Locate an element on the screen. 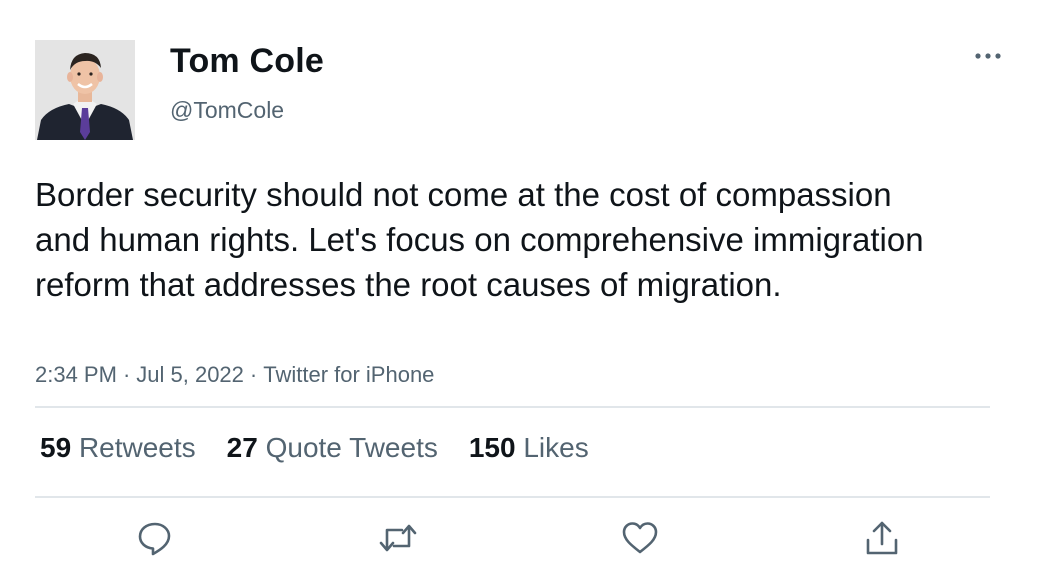  retweet-button is located at coordinates (398, 538).